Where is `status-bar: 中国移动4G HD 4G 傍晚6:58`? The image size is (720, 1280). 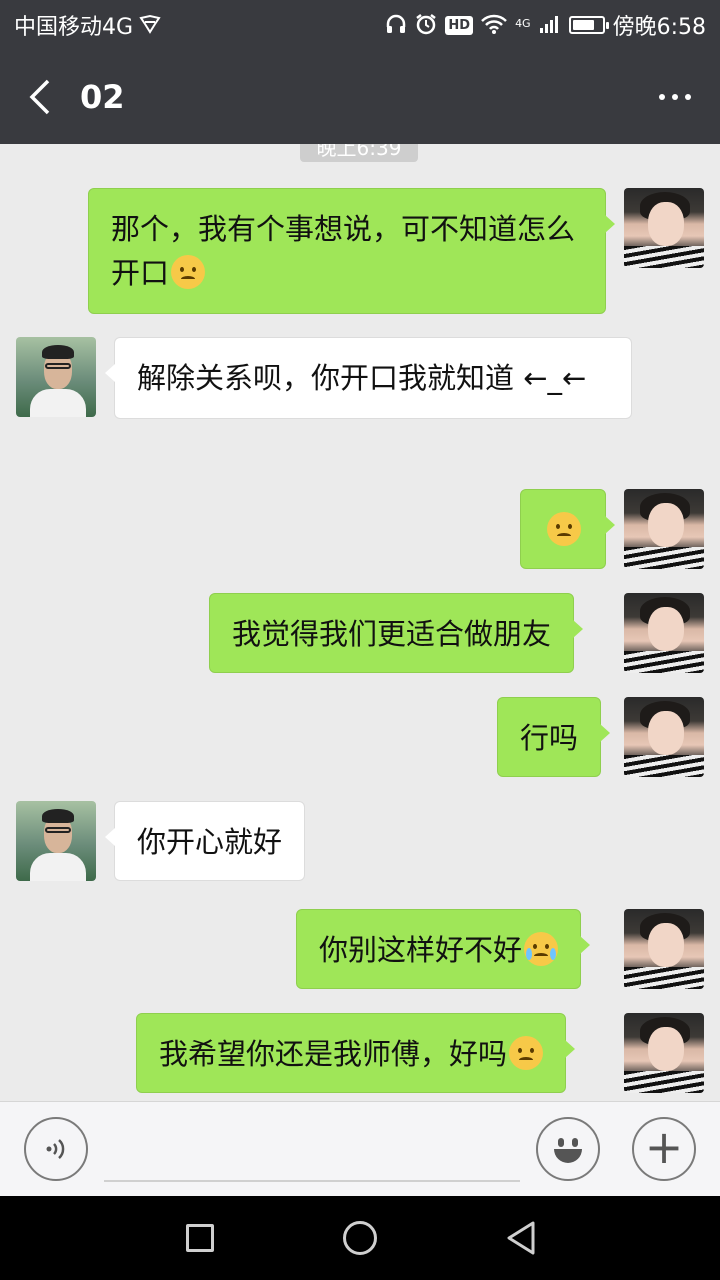
status-bar: 中国移动4G HD 4G 傍晚6:58 is located at coordinates (360, 25).